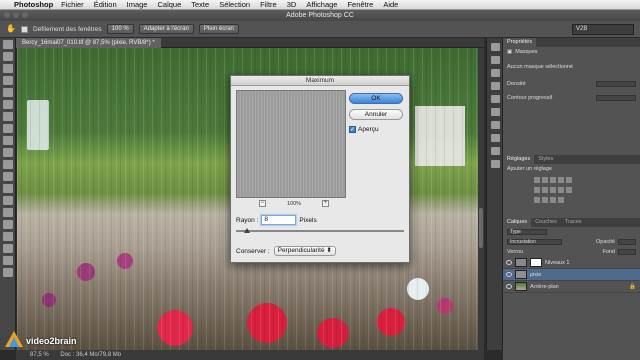 Image resolution: width=640 pixels, height=360 pixels. I want to click on quick-select-tool-icon, so click(8, 80).